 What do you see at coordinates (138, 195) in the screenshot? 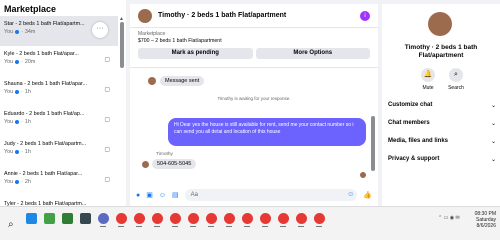
I see `mic-icon: ●` at bounding box center [138, 195].